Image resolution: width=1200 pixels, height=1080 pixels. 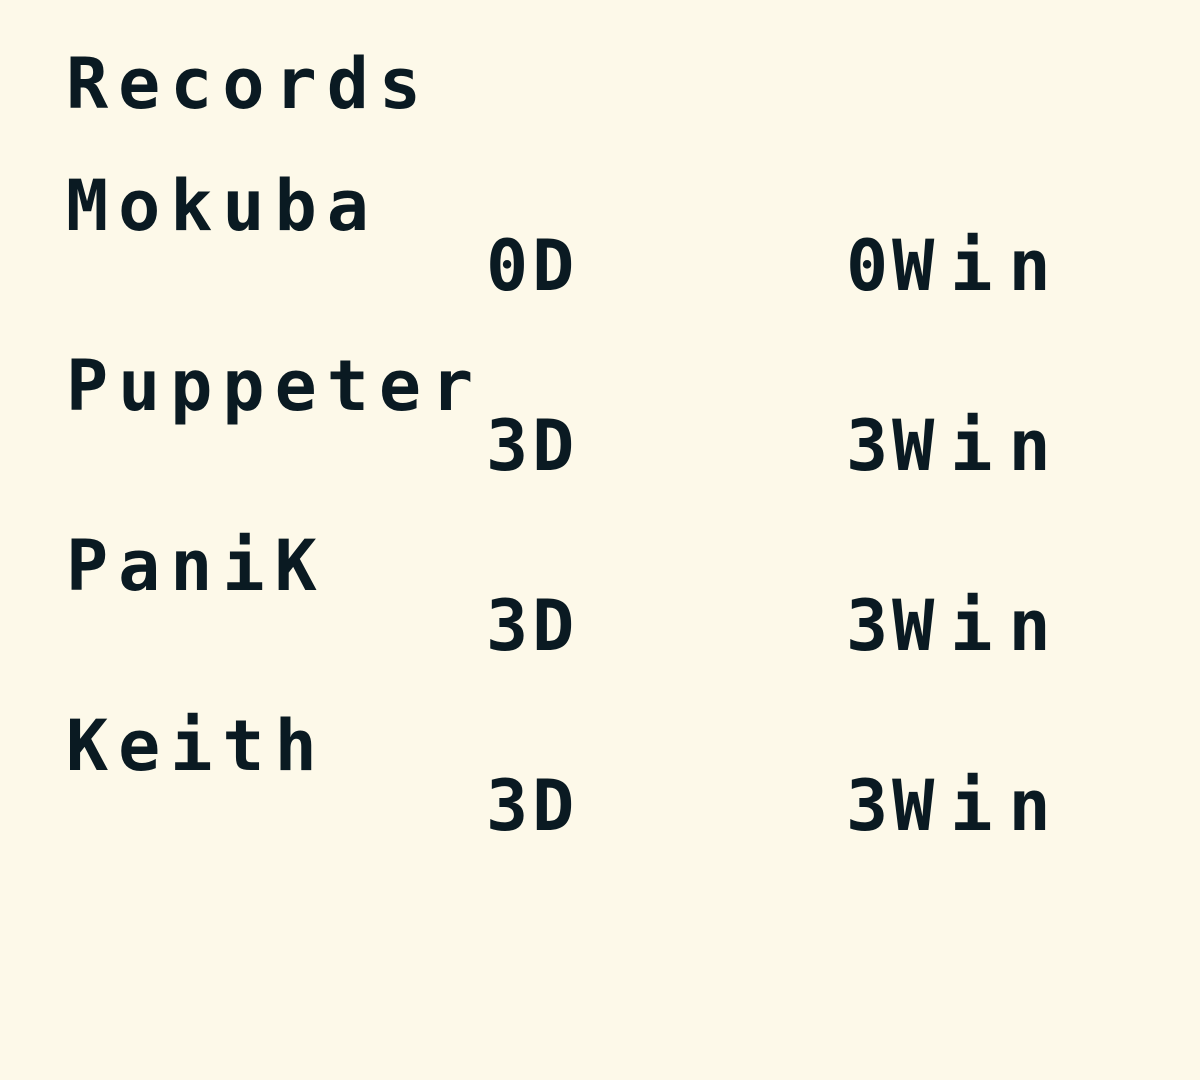 I want to click on duel-count: 0D, so click(x=532, y=266).